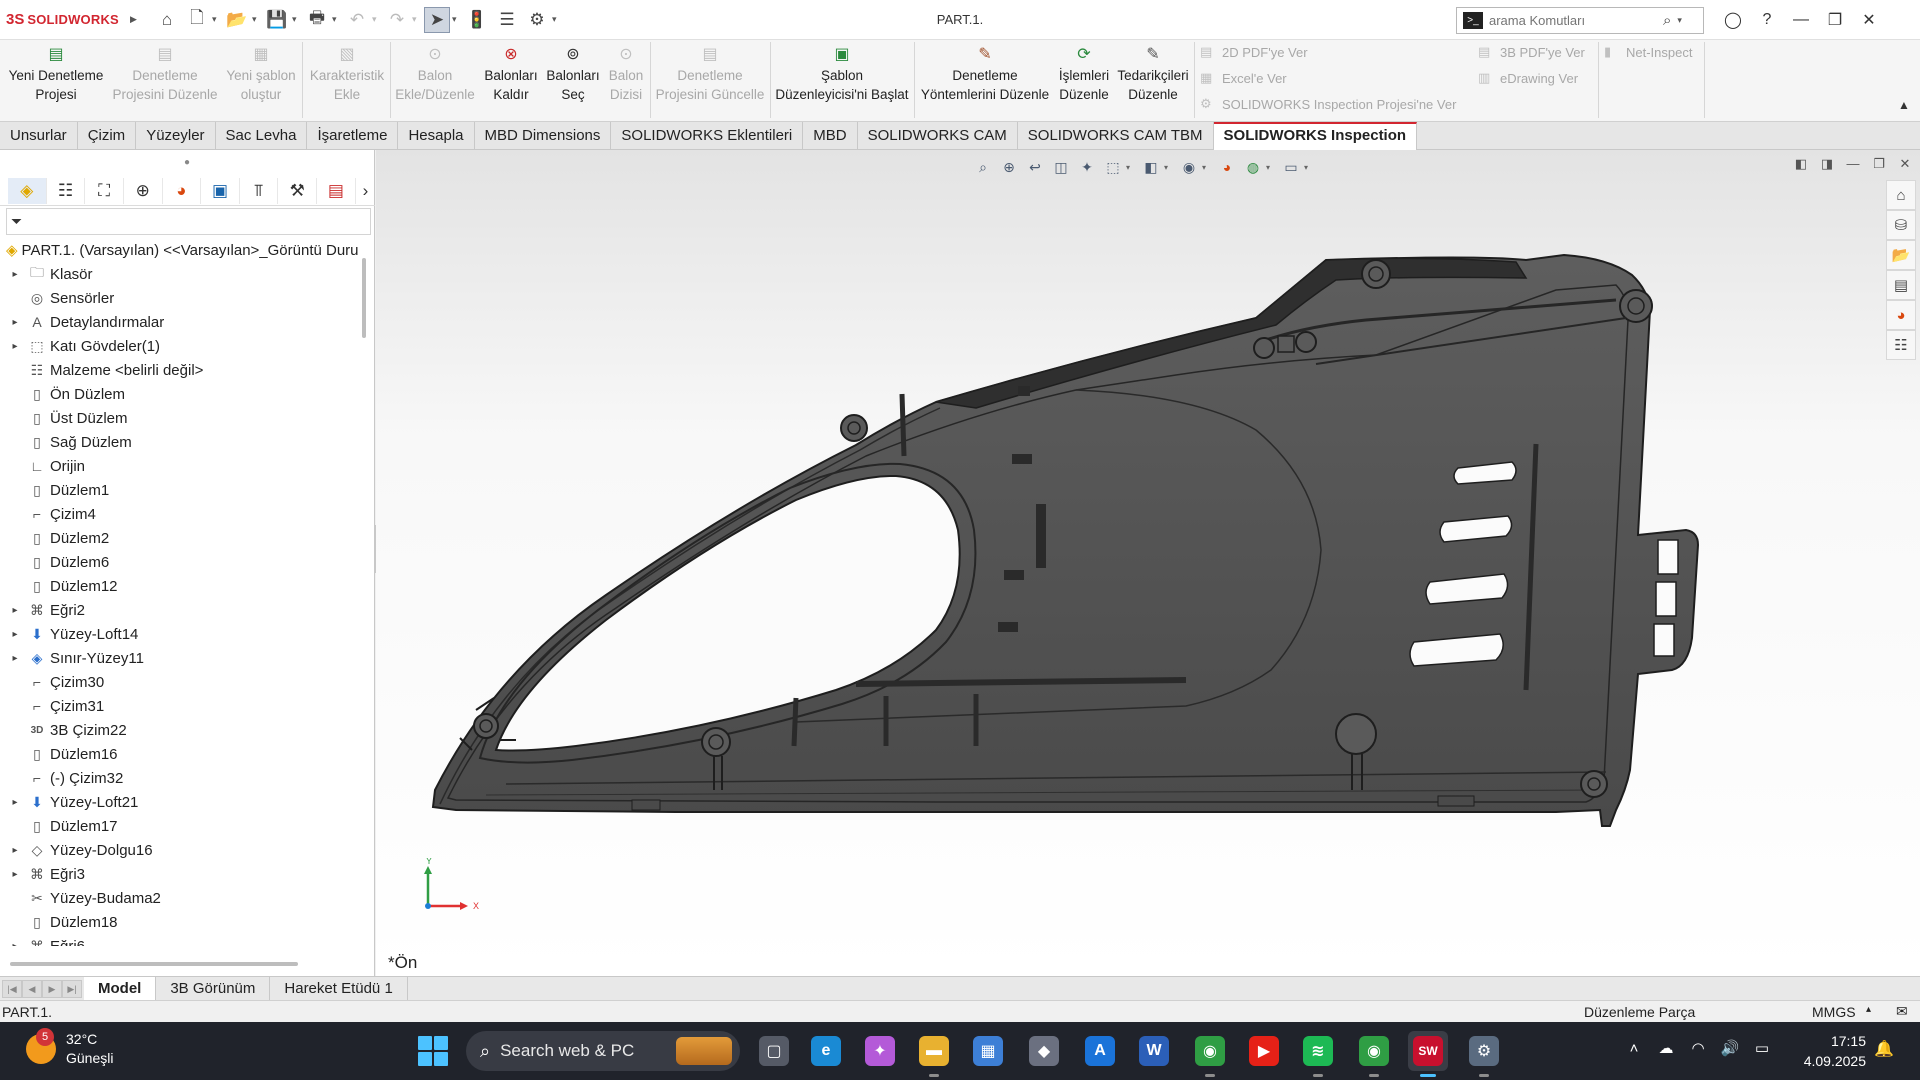 Image resolution: width=1920 pixels, height=1080 pixels. What do you see at coordinates (1154, 1051) in the screenshot?
I see `taskbar-app-word: W` at bounding box center [1154, 1051].